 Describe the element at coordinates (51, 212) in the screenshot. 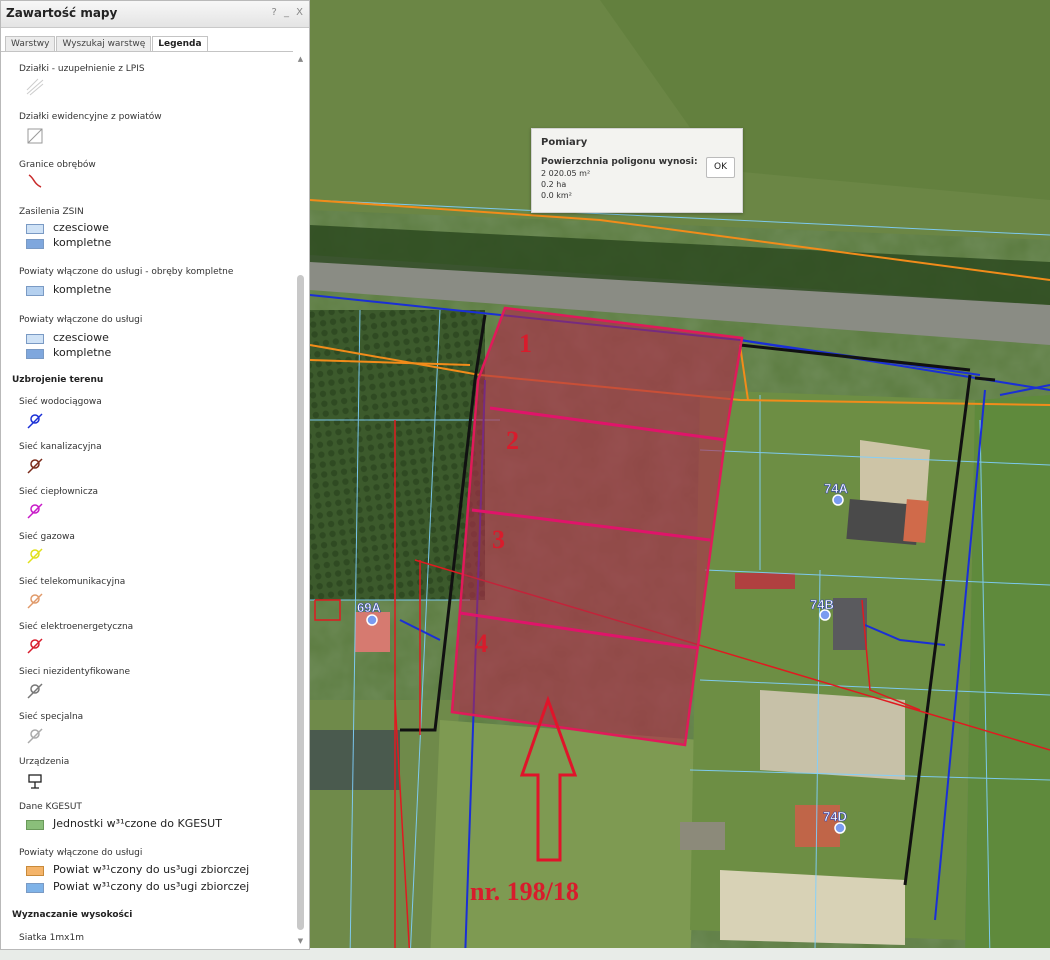

I see `legend-label: Zasilenia ZSIN` at that location.